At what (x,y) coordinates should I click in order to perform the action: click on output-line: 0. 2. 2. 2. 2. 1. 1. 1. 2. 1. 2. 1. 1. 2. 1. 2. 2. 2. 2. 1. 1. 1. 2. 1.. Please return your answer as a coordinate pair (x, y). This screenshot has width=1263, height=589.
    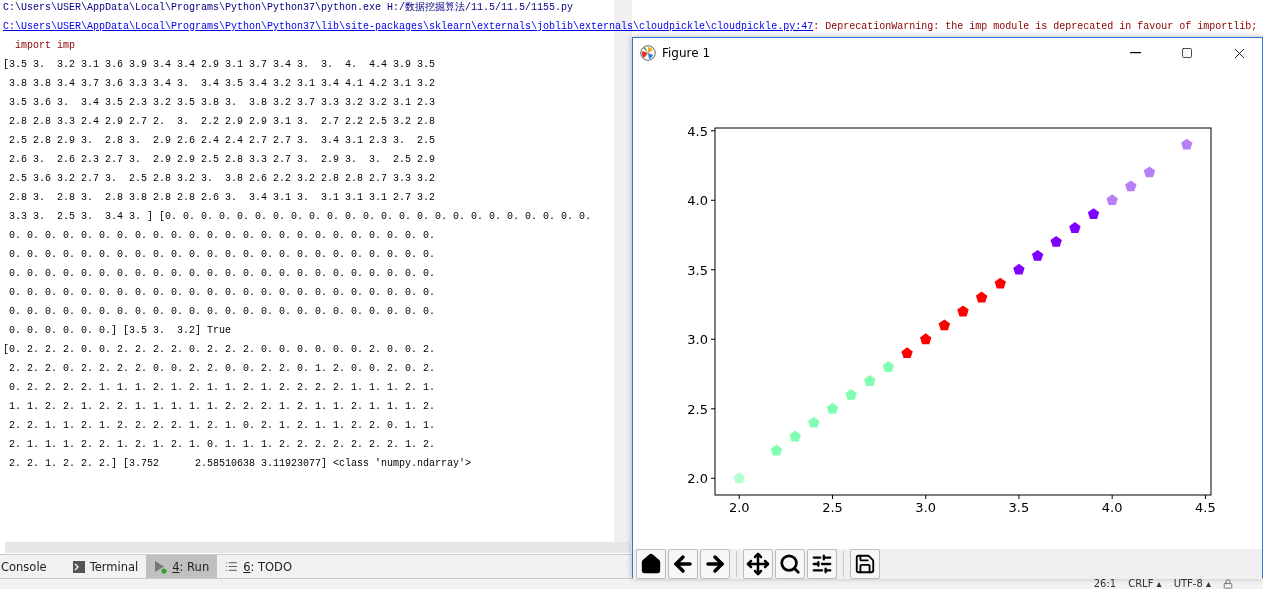
    Looking at the image, I should click on (222, 388).